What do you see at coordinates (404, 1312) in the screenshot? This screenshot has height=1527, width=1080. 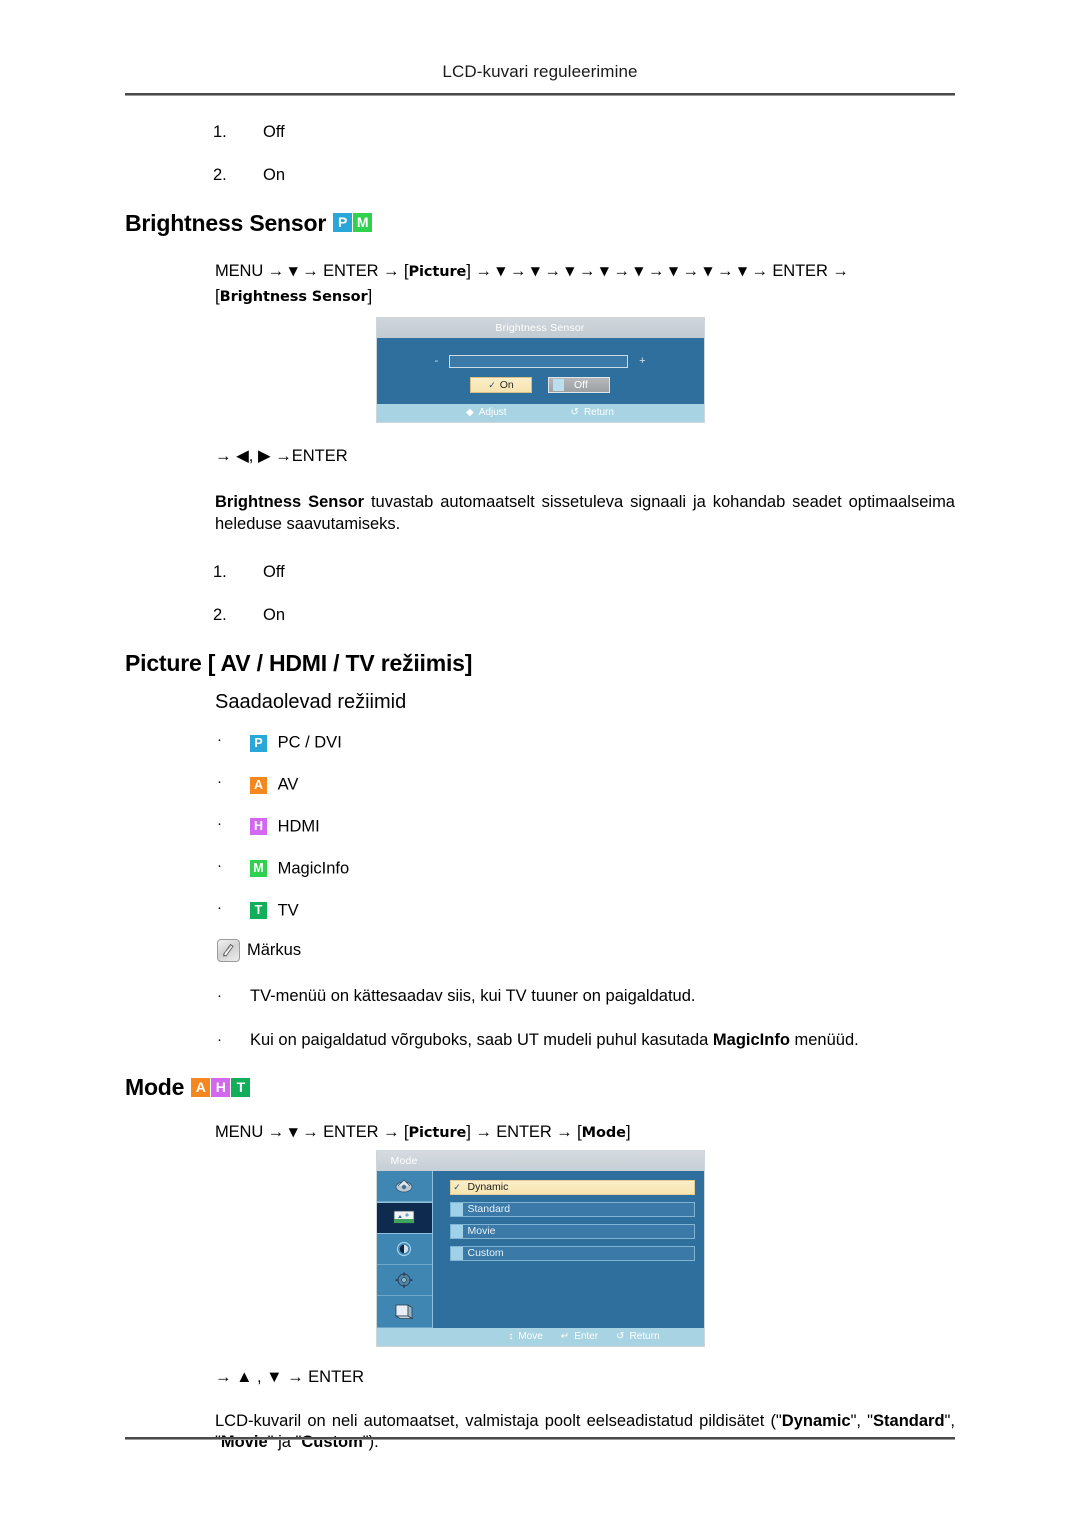 I see `sidebar-icon-multicontrol` at bounding box center [404, 1312].